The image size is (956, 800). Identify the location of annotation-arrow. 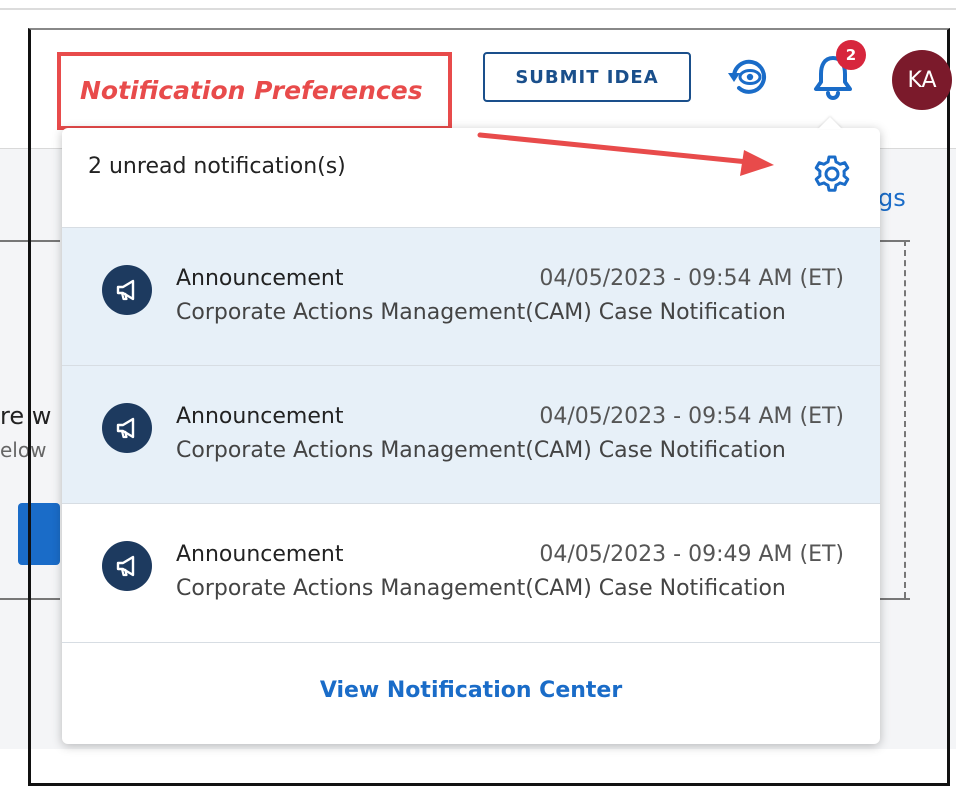
(625, 154).